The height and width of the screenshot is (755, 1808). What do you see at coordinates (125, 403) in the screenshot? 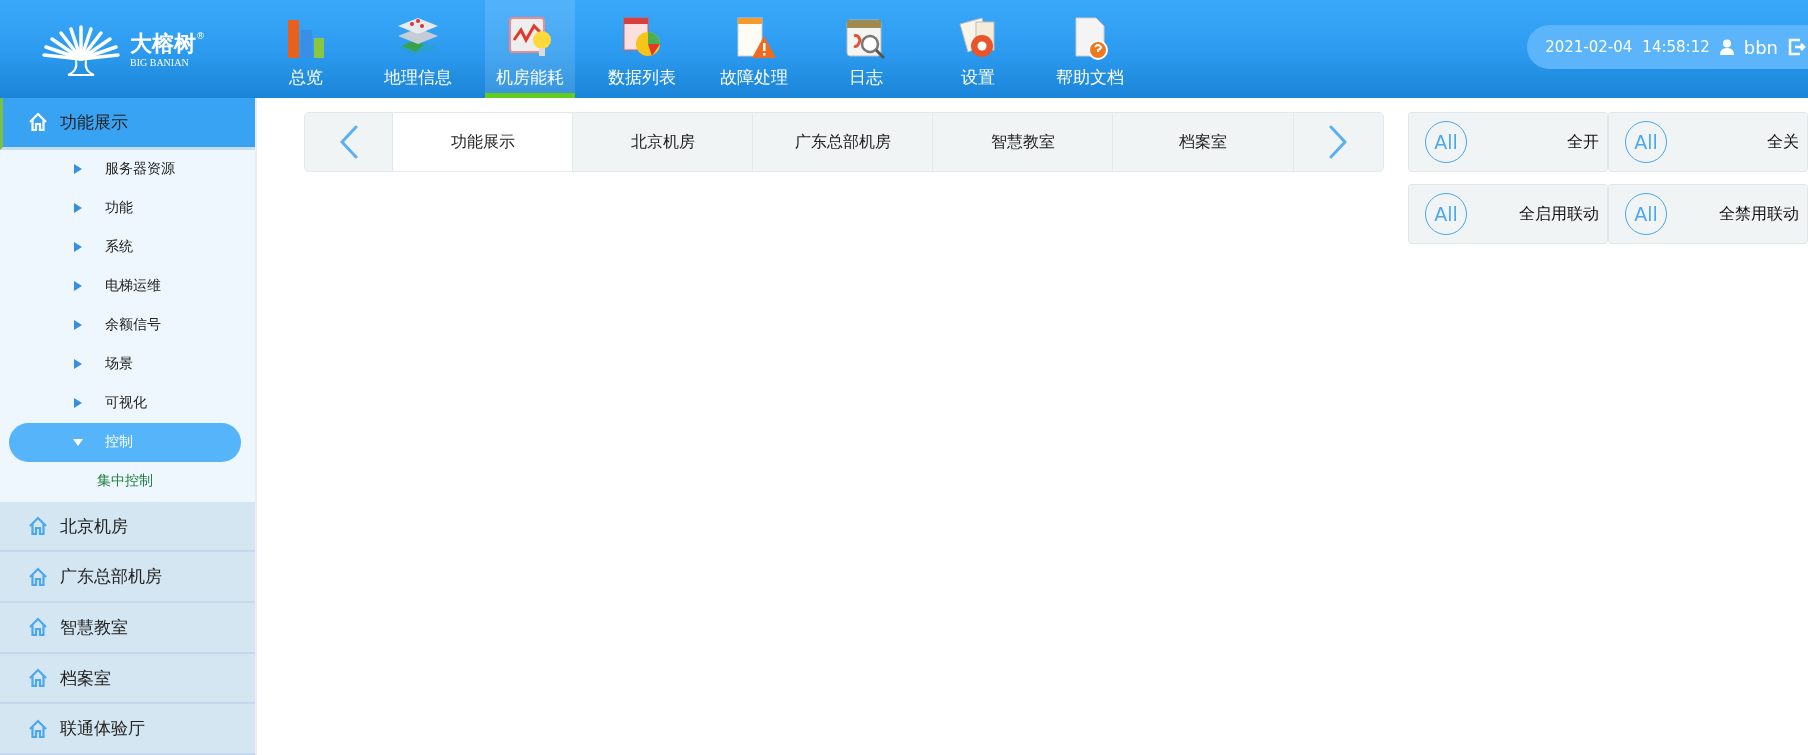
I see `sidebar-item: 可视化` at bounding box center [125, 403].